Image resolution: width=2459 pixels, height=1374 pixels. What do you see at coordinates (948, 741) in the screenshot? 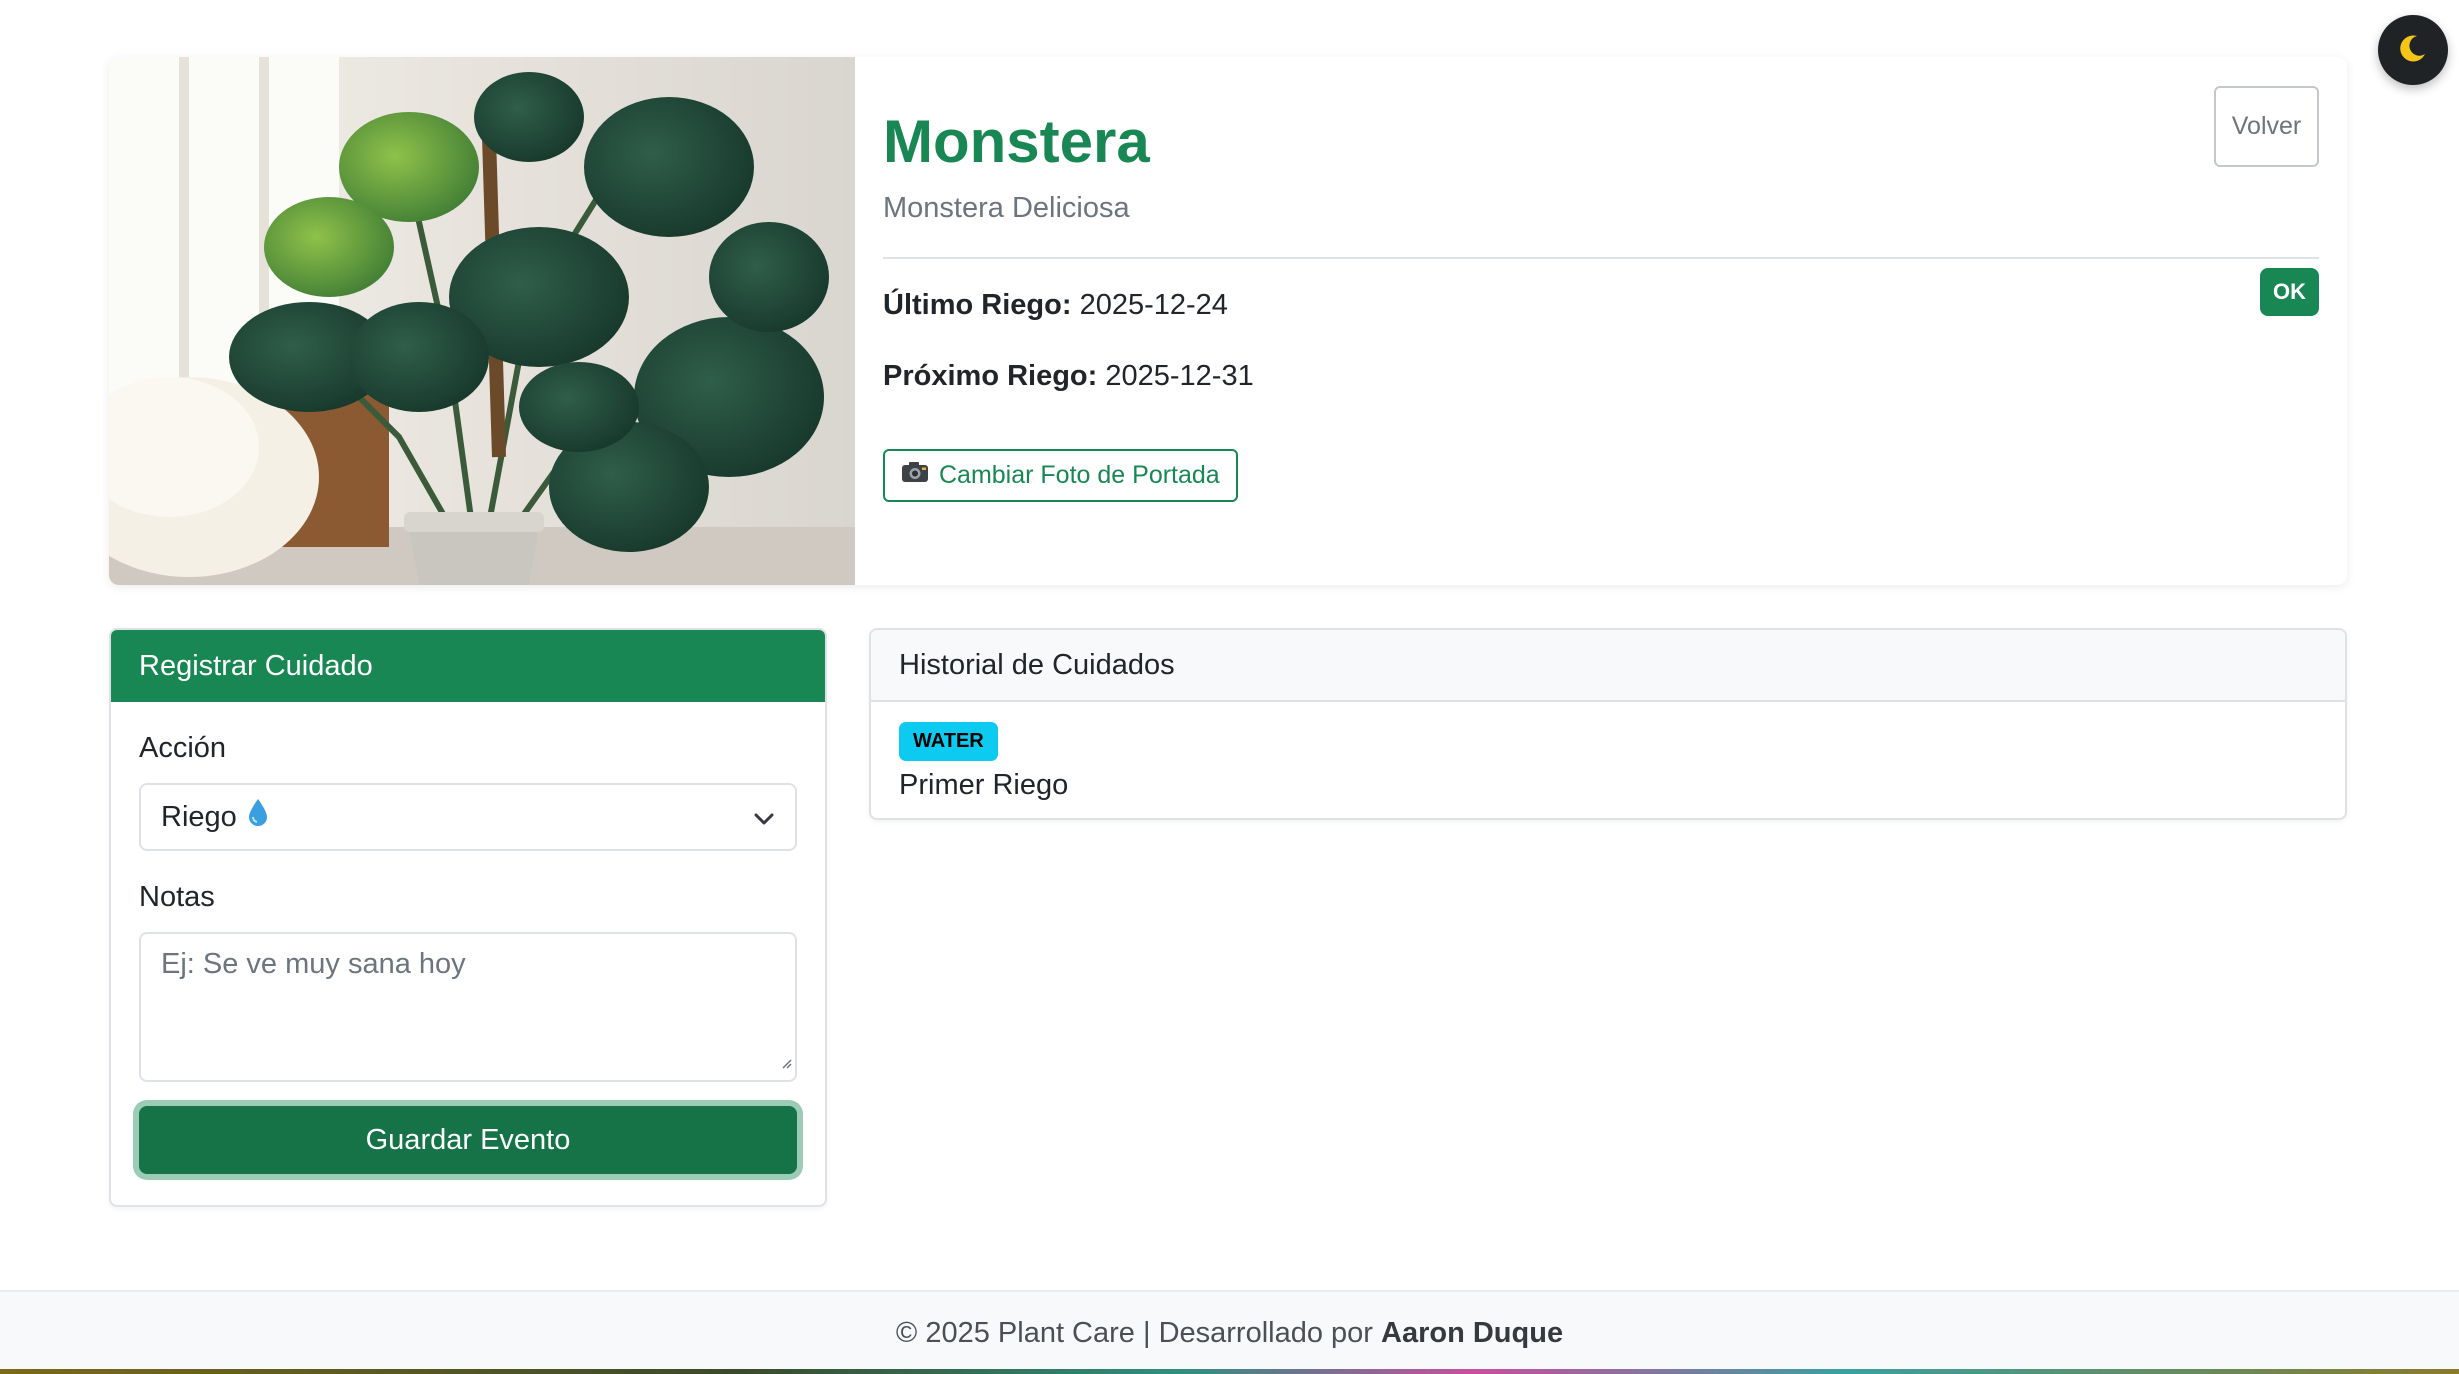
I see `event-type-badge: WATER` at bounding box center [948, 741].